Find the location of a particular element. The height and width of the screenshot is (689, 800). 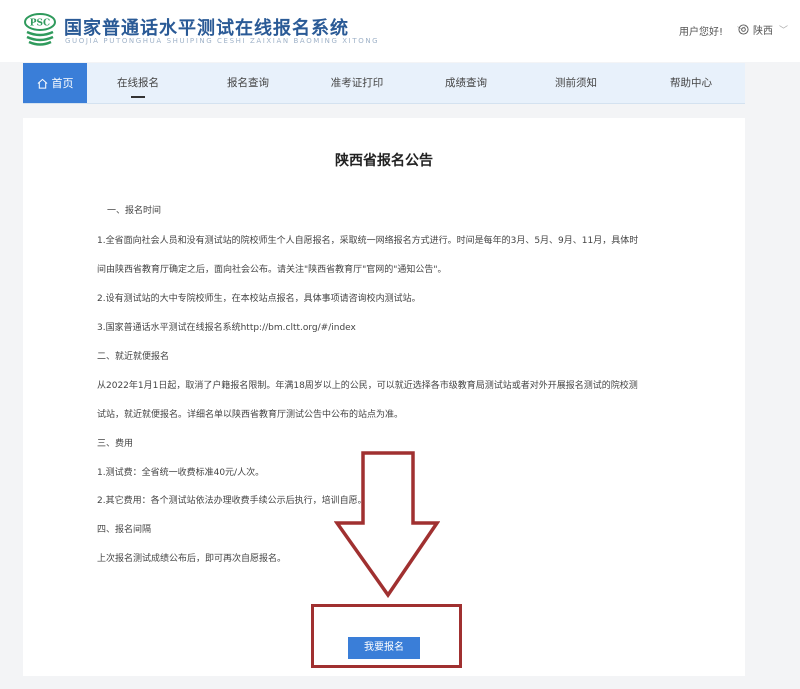

location-label: 陕西 is located at coordinates (762, 31).